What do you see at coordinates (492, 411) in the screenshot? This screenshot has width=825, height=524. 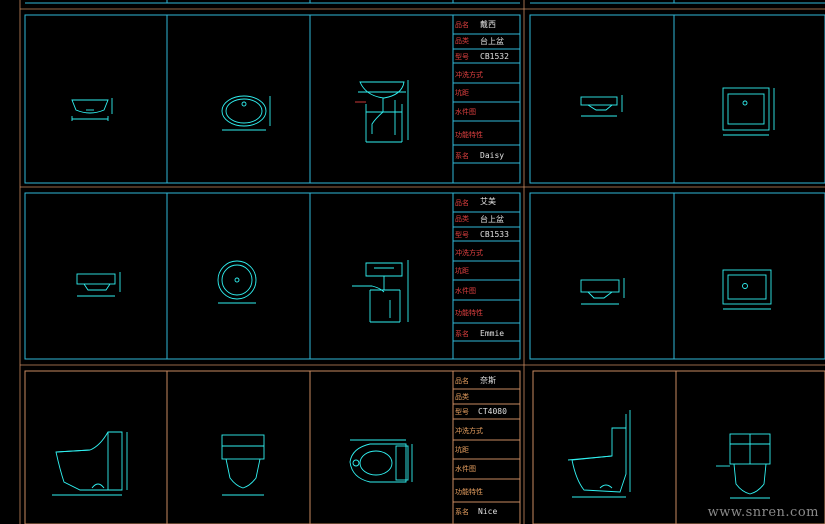 I see `product-model: CT4080` at bounding box center [492, 411].